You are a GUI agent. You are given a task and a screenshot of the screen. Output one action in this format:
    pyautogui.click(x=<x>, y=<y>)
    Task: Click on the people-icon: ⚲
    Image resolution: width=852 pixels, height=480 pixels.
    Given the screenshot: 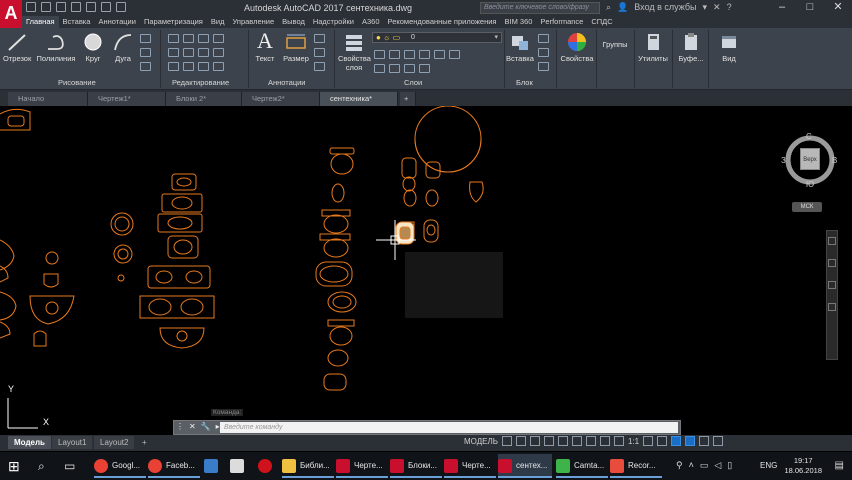 What is the action you would take?
    pyautogui.click(x=679, y=465)
    